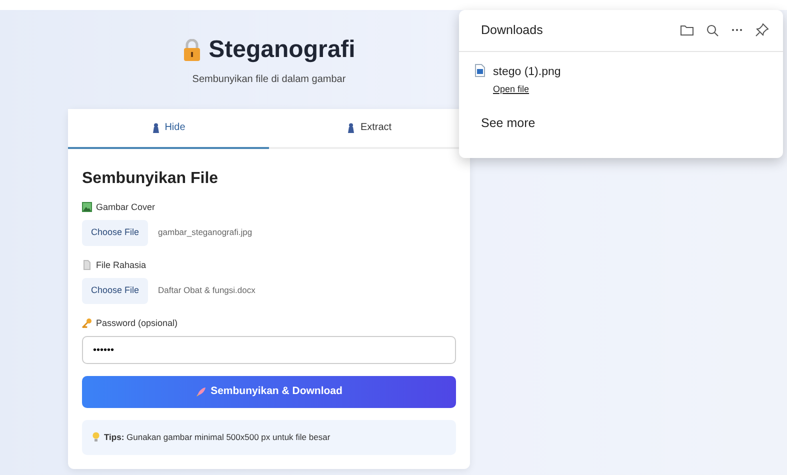 The height and width of the screenshot is (475, 787). What do you see at coordinates (480, 70) in the screenshot?
I see `image-file-icon` at bounding box center [480, 70].